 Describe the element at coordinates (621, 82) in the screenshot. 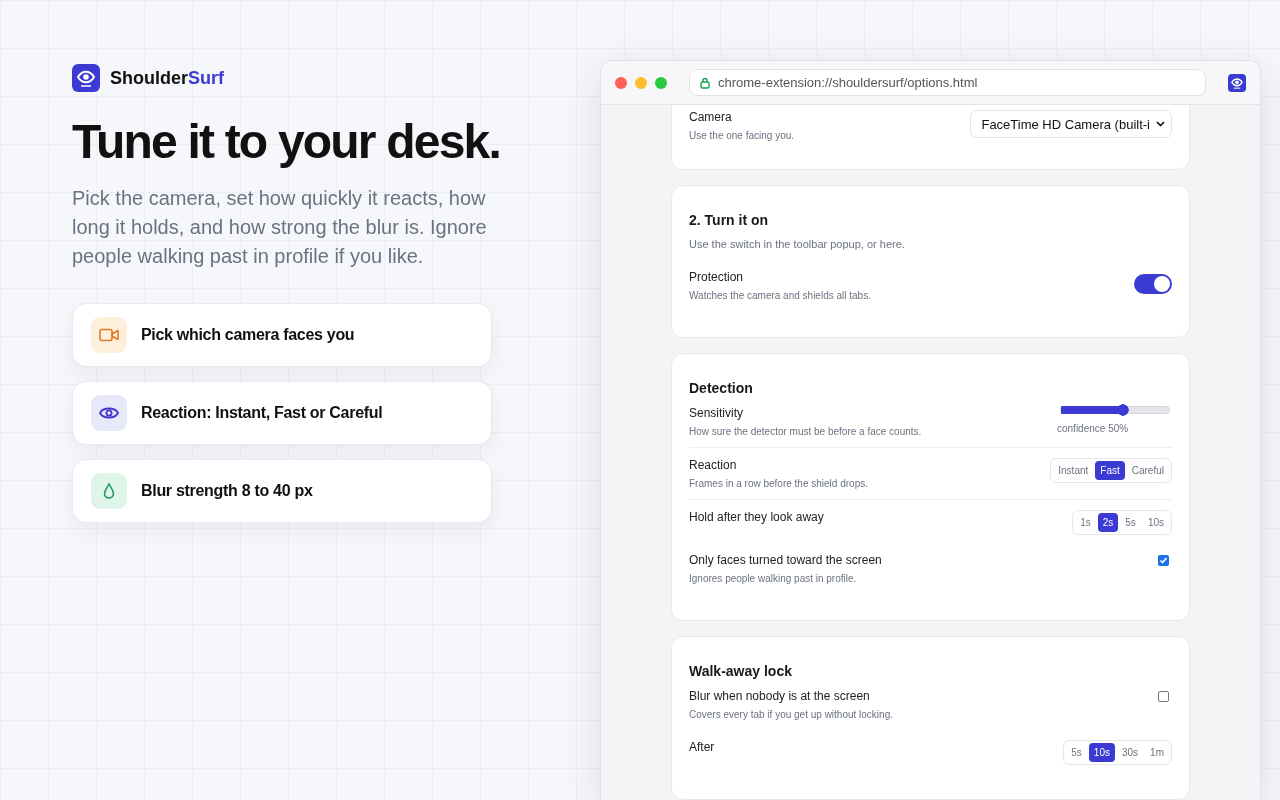

I see `close-button` at that location.